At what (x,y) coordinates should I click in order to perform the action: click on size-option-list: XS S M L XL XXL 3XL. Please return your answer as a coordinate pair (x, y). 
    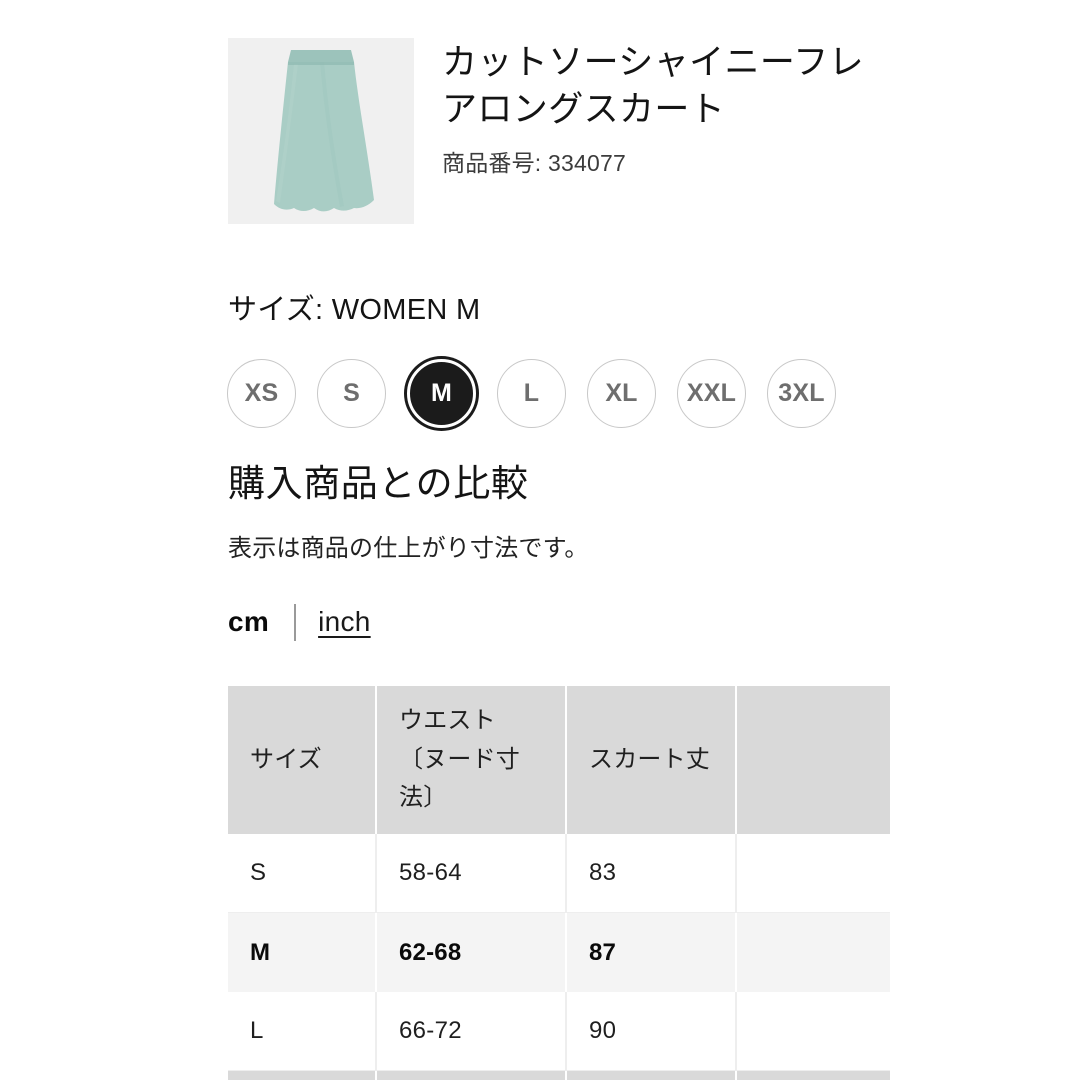
    Looking at the image, I should click on (531, 393).